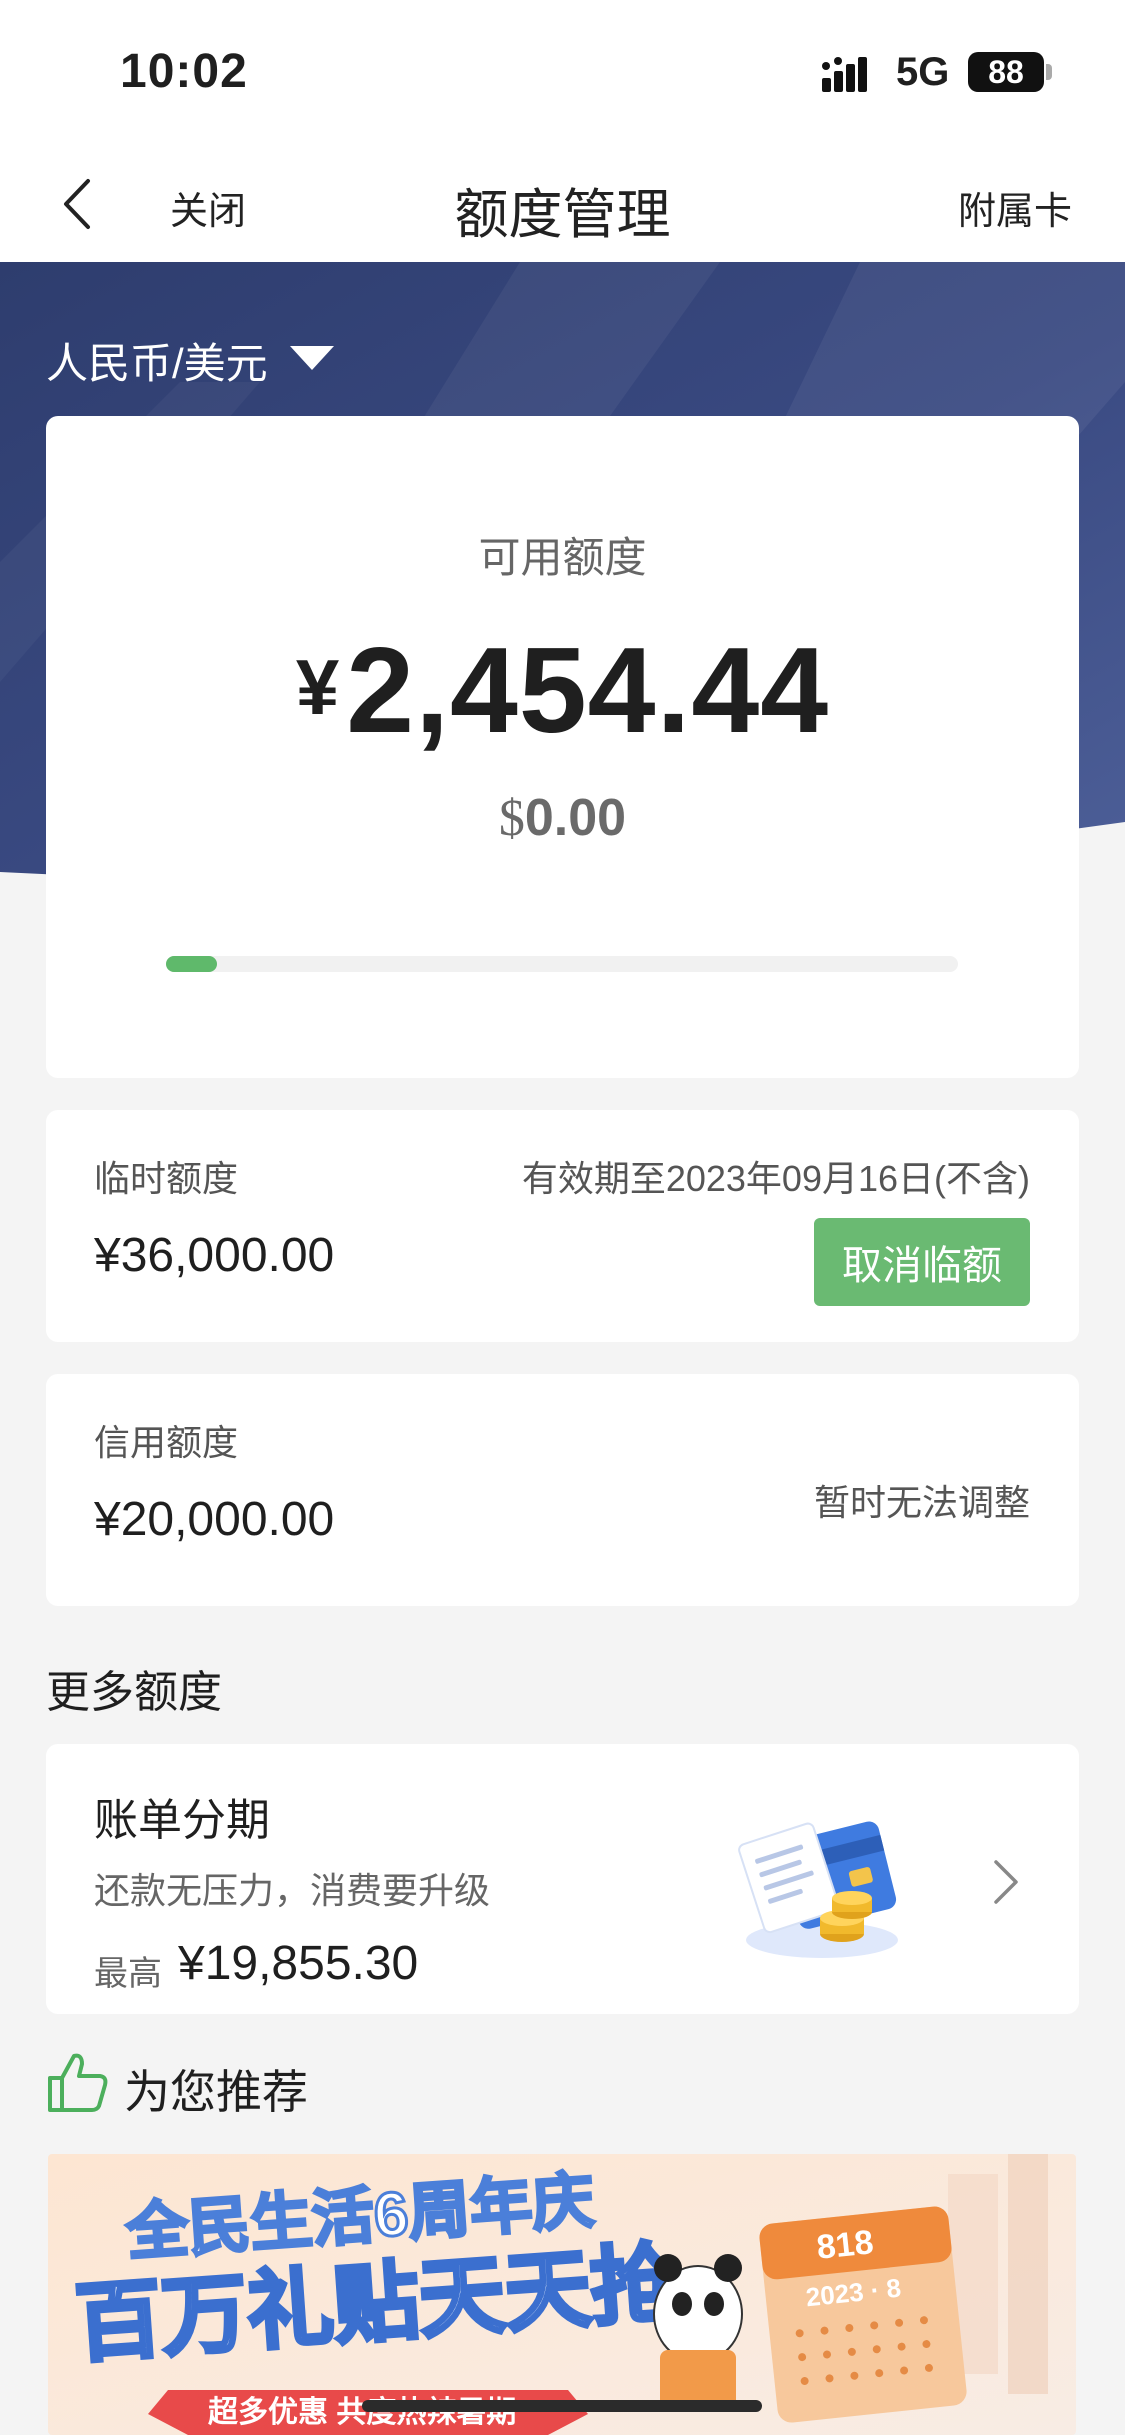  What do you see at coordinates (184, 71) in the screenshot?
I see `status-time: 10:02` at bounding box center [184, 71].